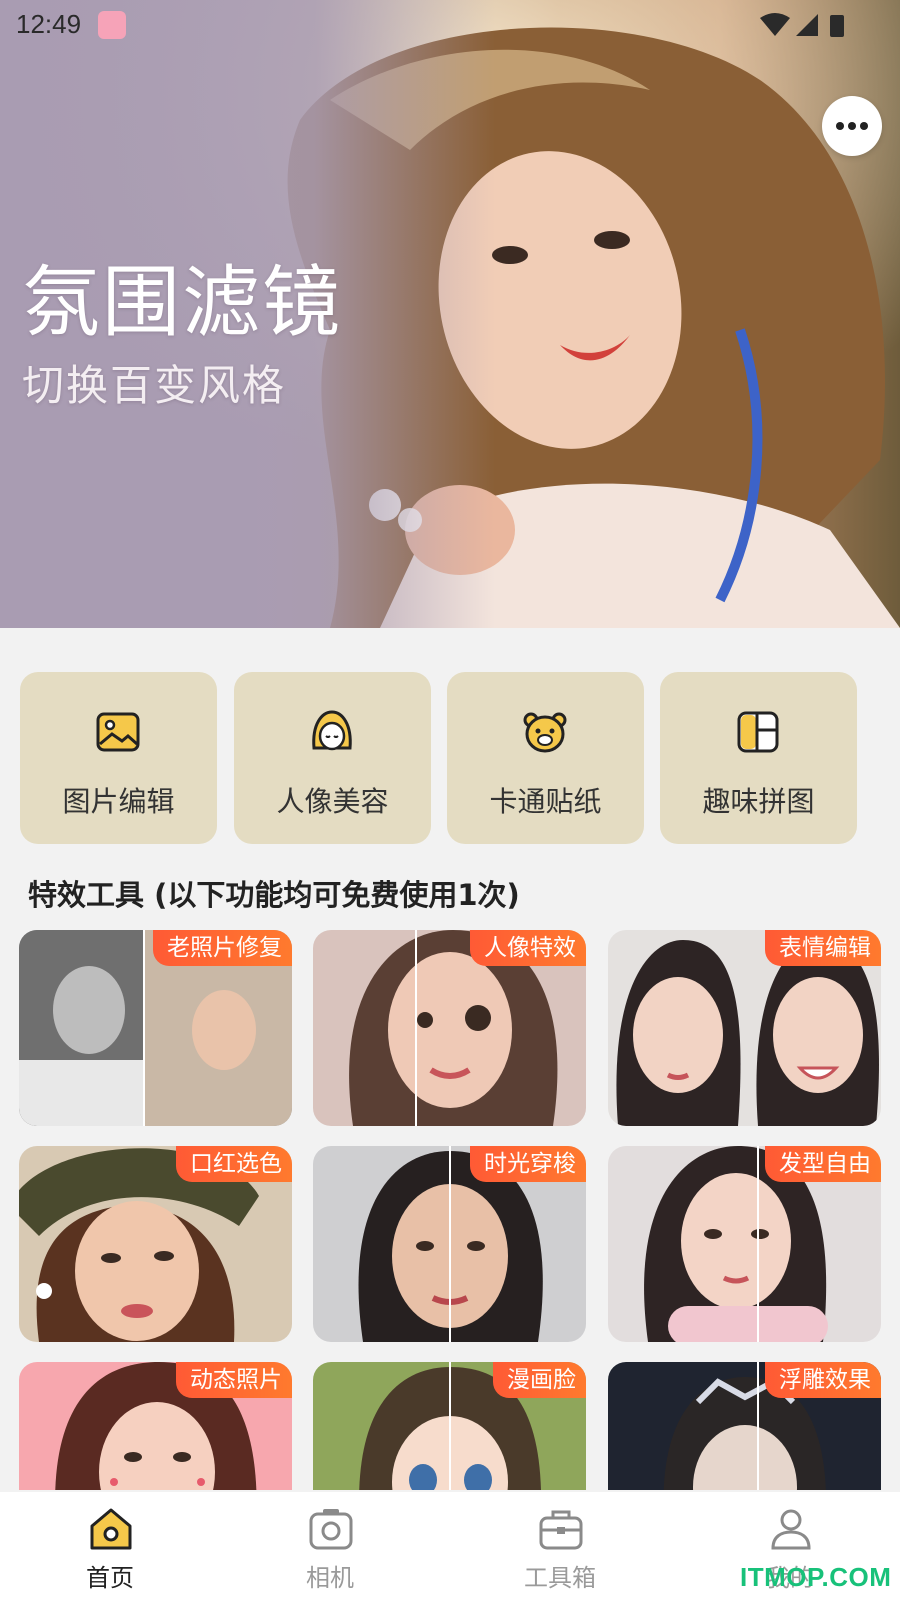  I want to click on effect-badge: 口红选色, so click(234, 1164).